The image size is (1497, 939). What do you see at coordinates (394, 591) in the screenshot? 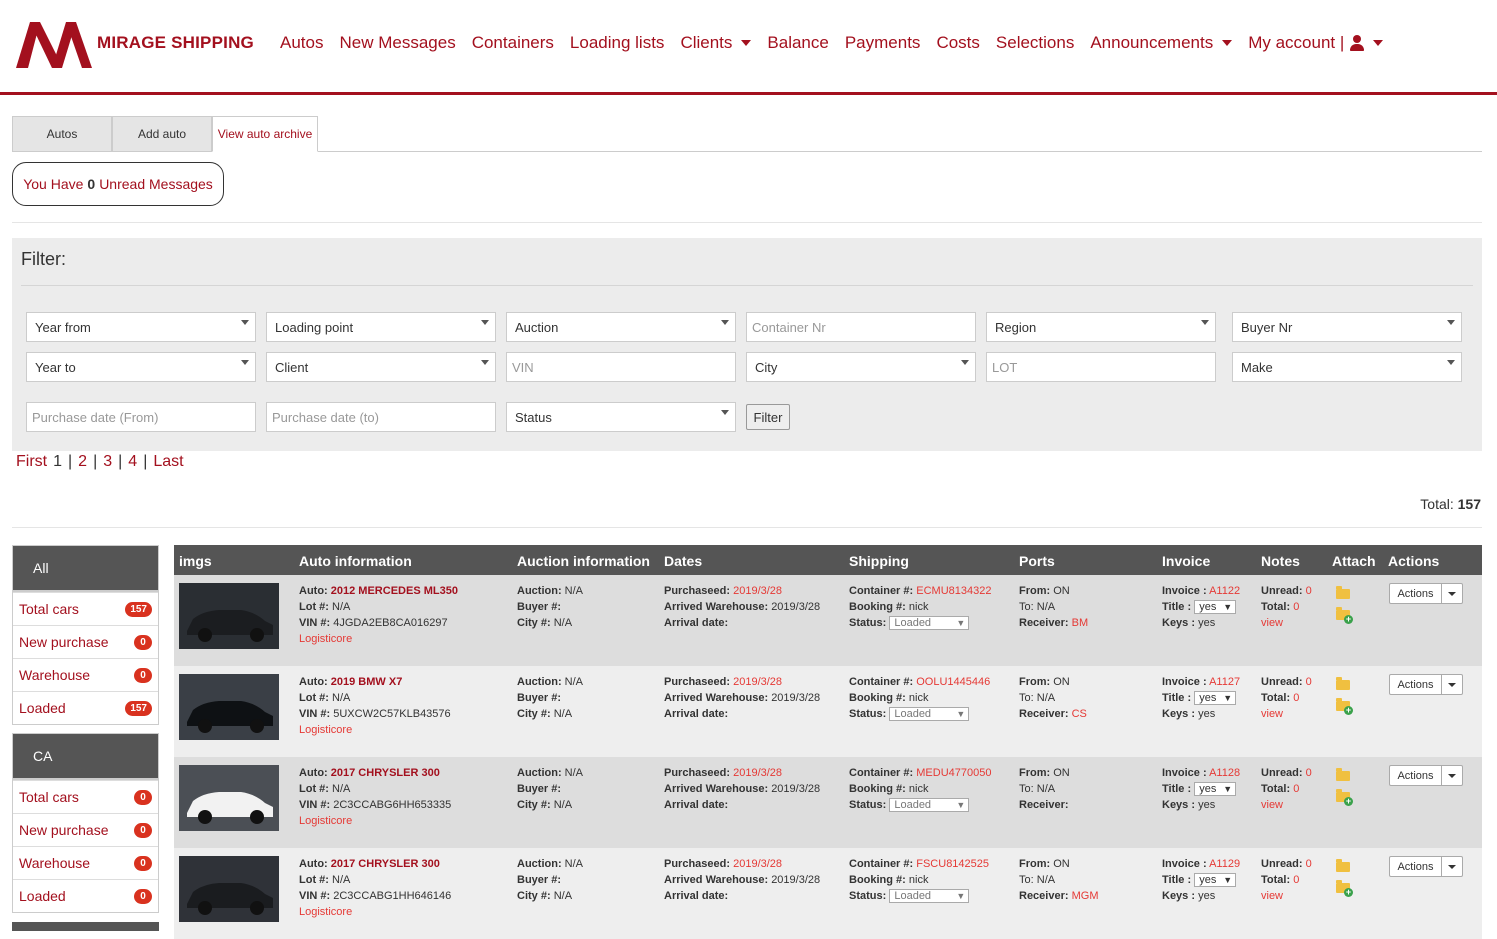
I see `auto-name-link: 2012 MERCEDES ML350` at bounding box center [394, 591].